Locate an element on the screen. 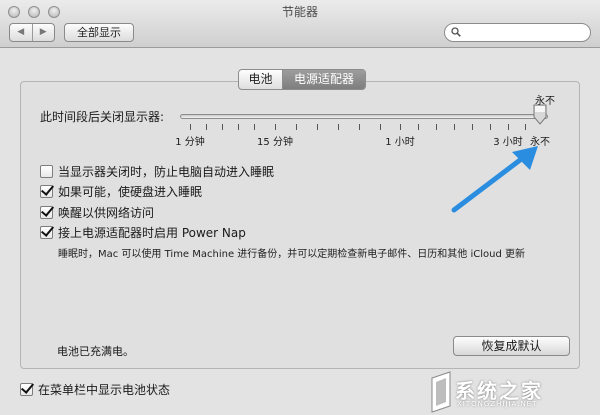 This screenshot has height=415, width=600. menu-bar-battery-checkbox is located at coordinates (26, 389).